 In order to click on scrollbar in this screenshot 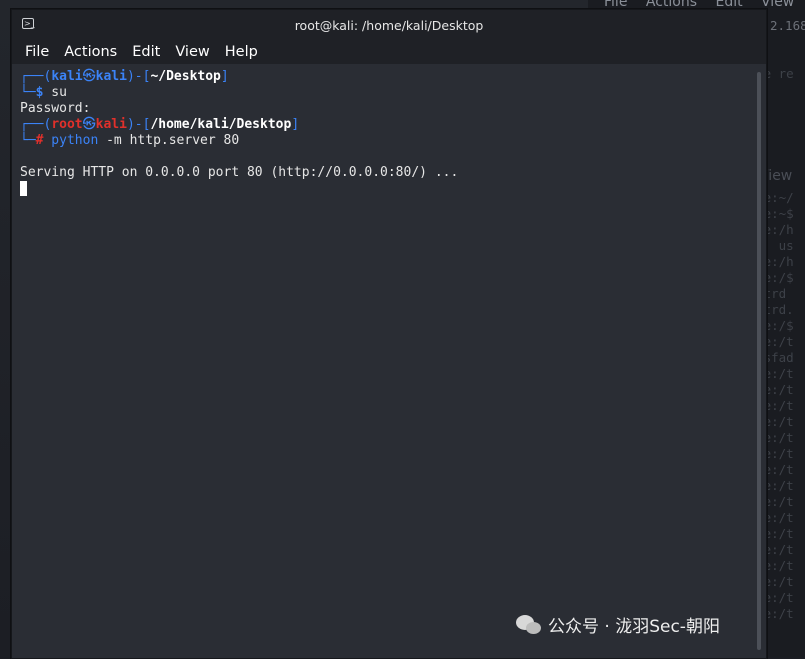, I will do `click(759, 361)`.